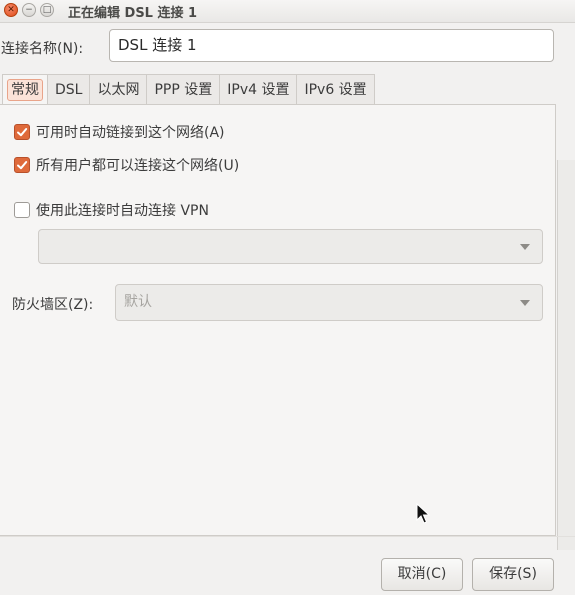 The image size is (575, 595). Describe the element at coordinates (290, 246) in the screenshot. I see `vpn-select` at that location.